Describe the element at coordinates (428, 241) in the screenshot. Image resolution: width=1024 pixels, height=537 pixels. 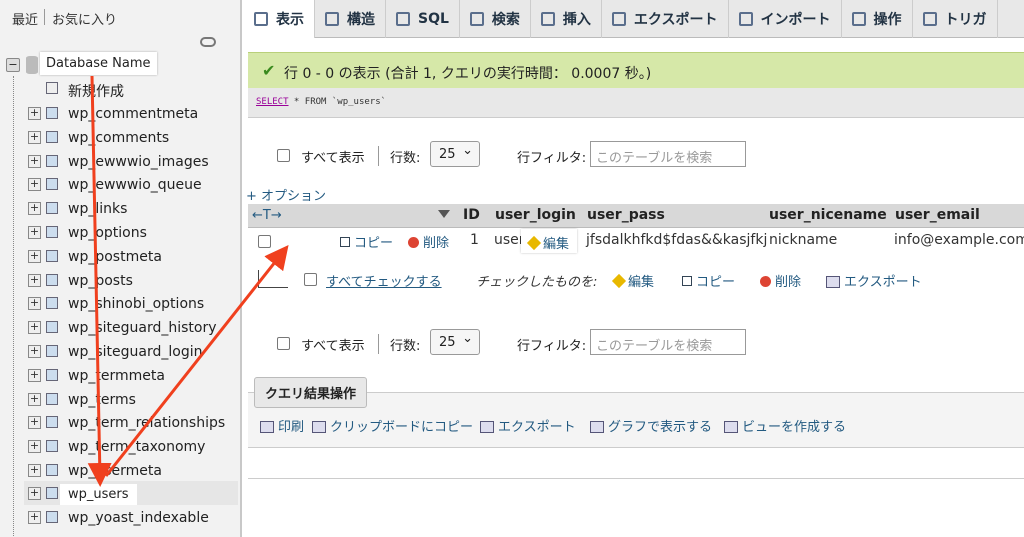
I see `delete-button: 削除` at that location.